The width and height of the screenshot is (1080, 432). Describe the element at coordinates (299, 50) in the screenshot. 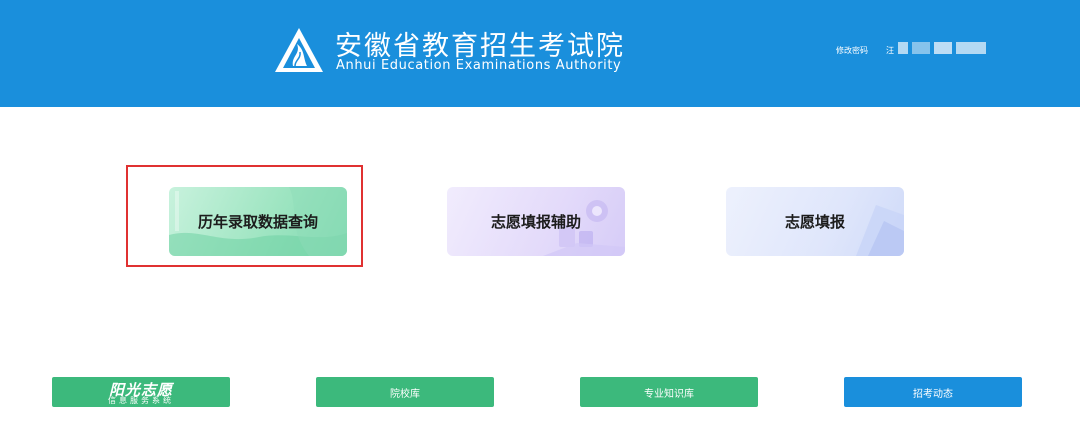

I see `authority-logo-icon` at that location.